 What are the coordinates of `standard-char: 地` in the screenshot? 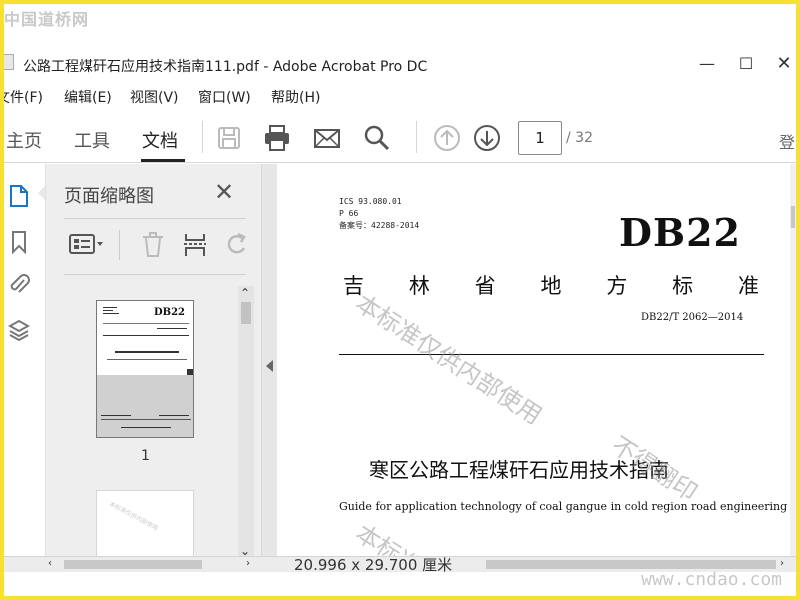 It's located at (551, 286).